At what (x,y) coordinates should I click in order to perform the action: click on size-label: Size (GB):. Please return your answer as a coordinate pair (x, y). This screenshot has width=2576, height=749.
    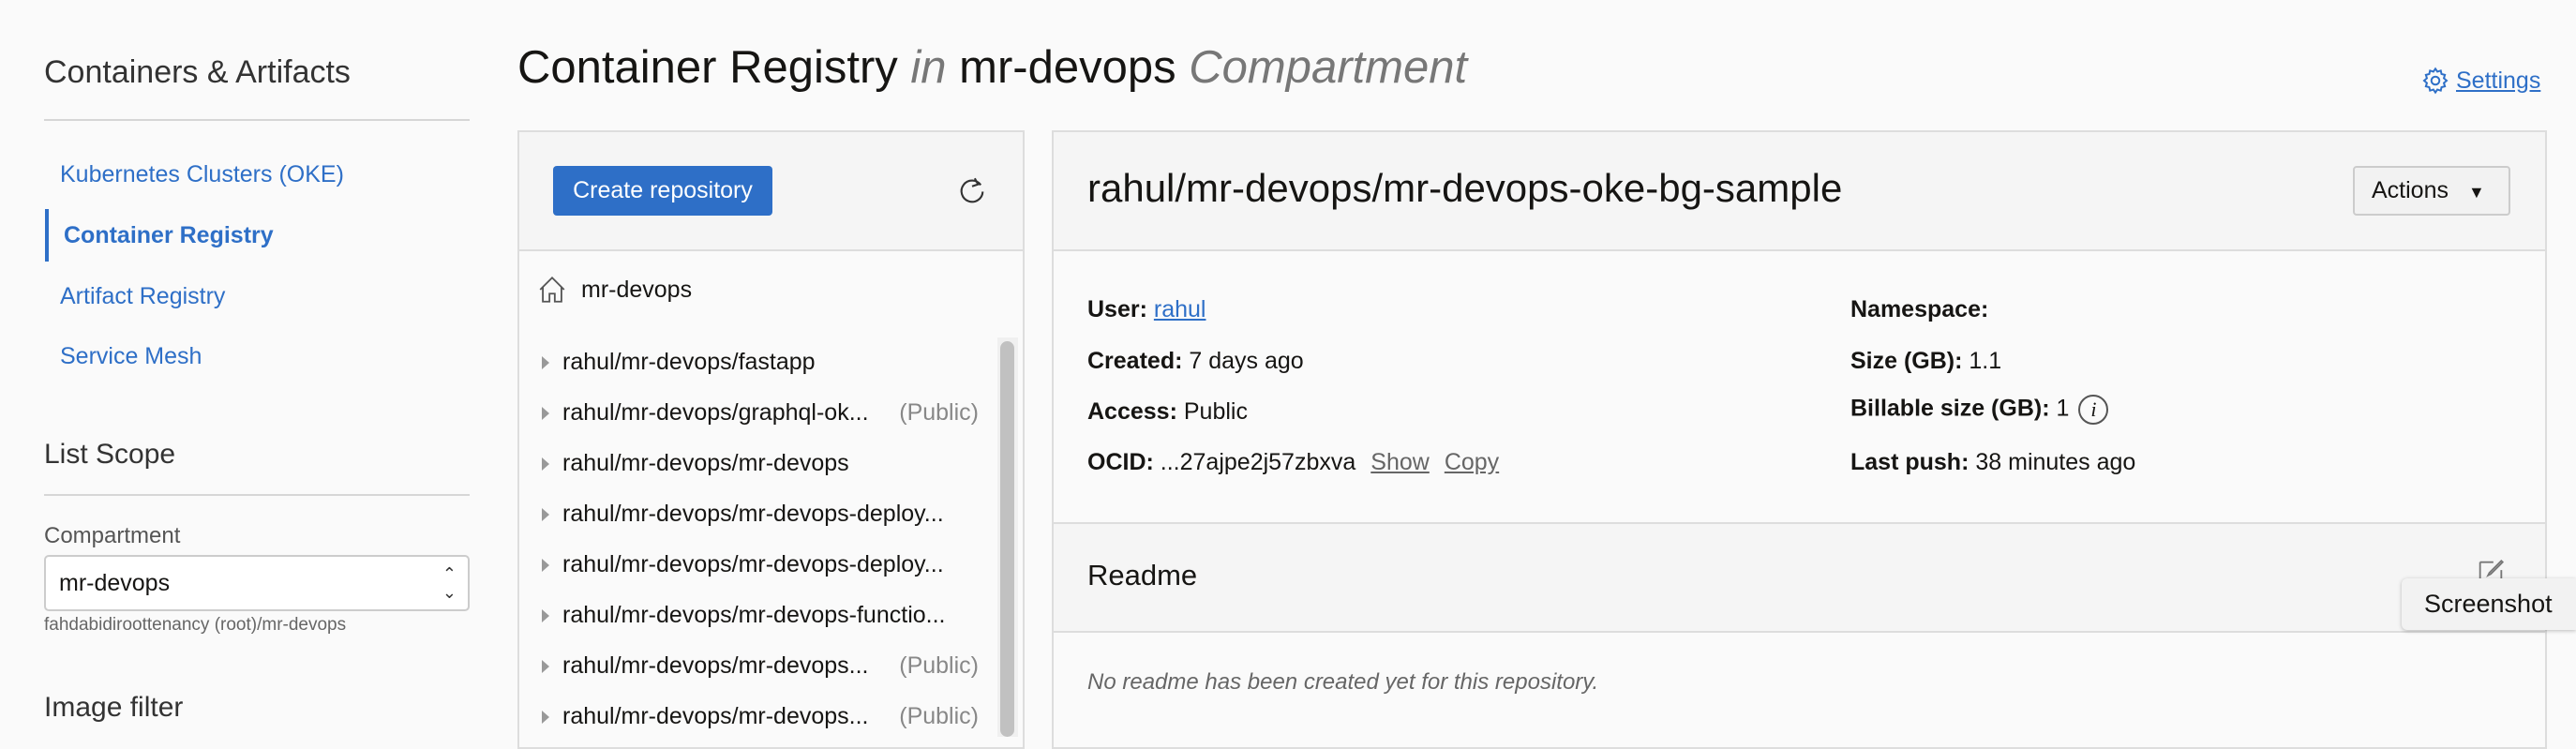
    Looking at the image, I should click on (1907, 361).